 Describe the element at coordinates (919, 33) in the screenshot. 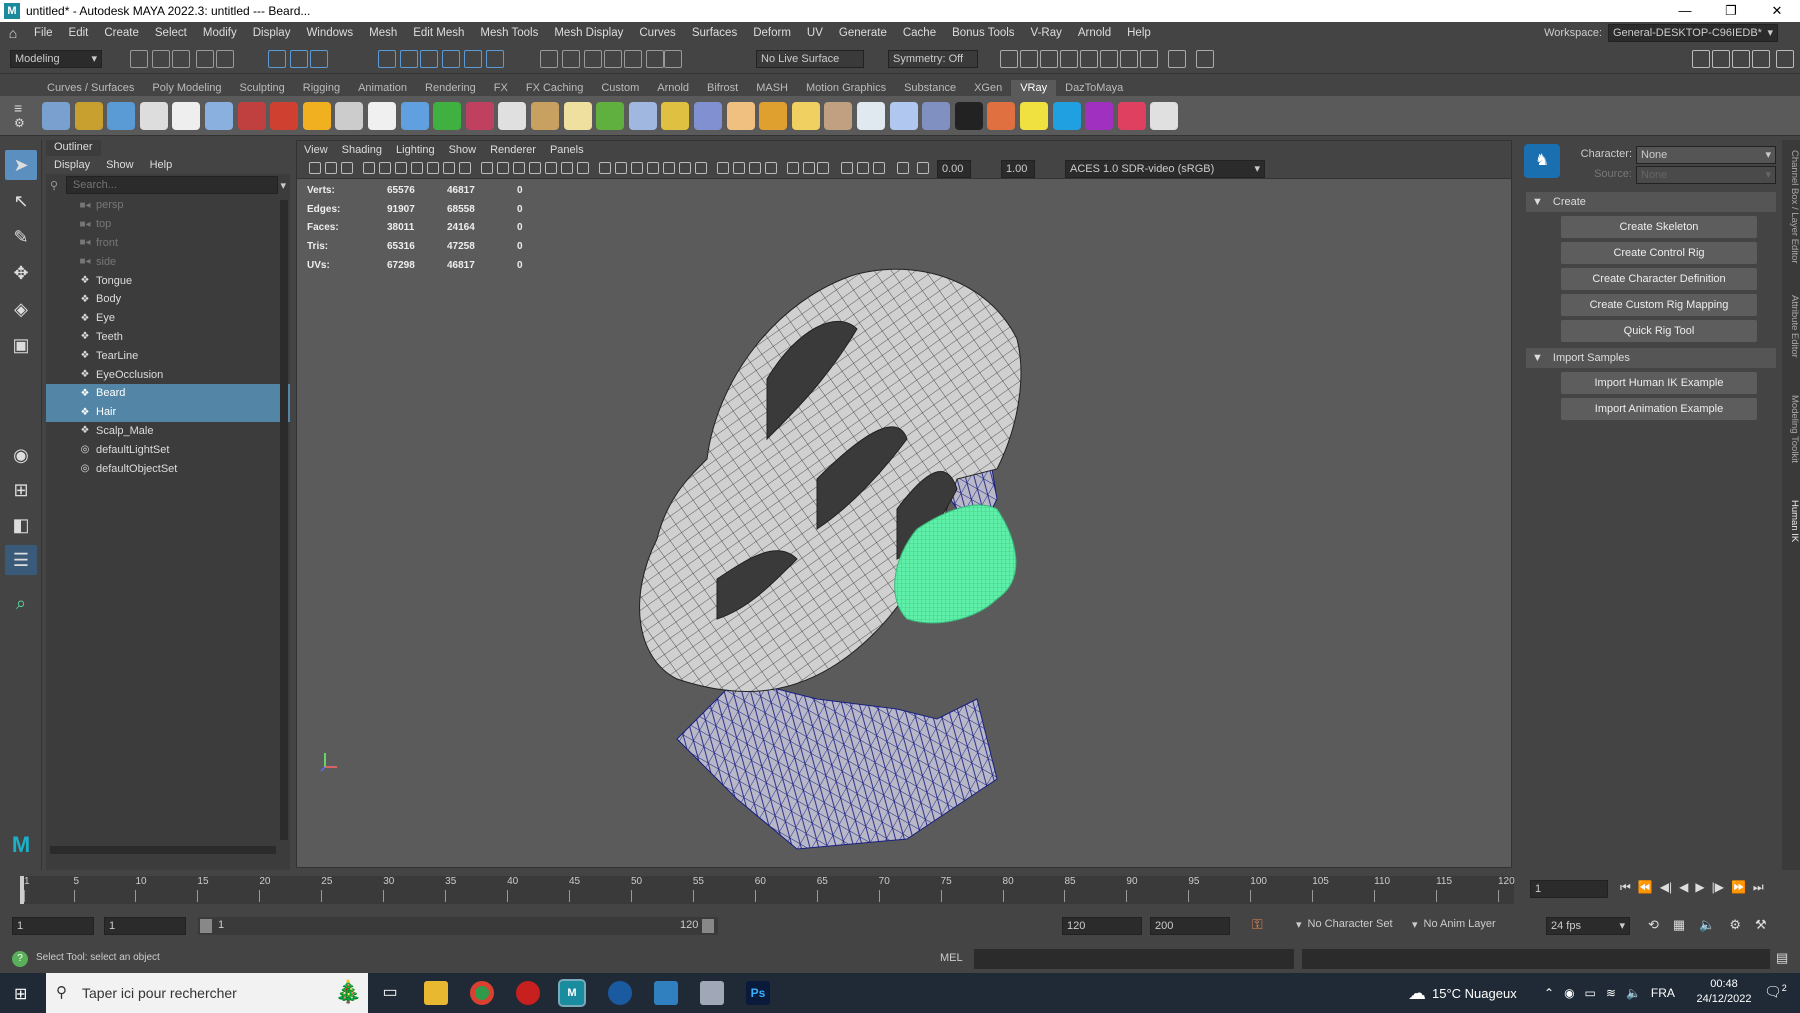

I see `menu-cache: Cache` at that location.